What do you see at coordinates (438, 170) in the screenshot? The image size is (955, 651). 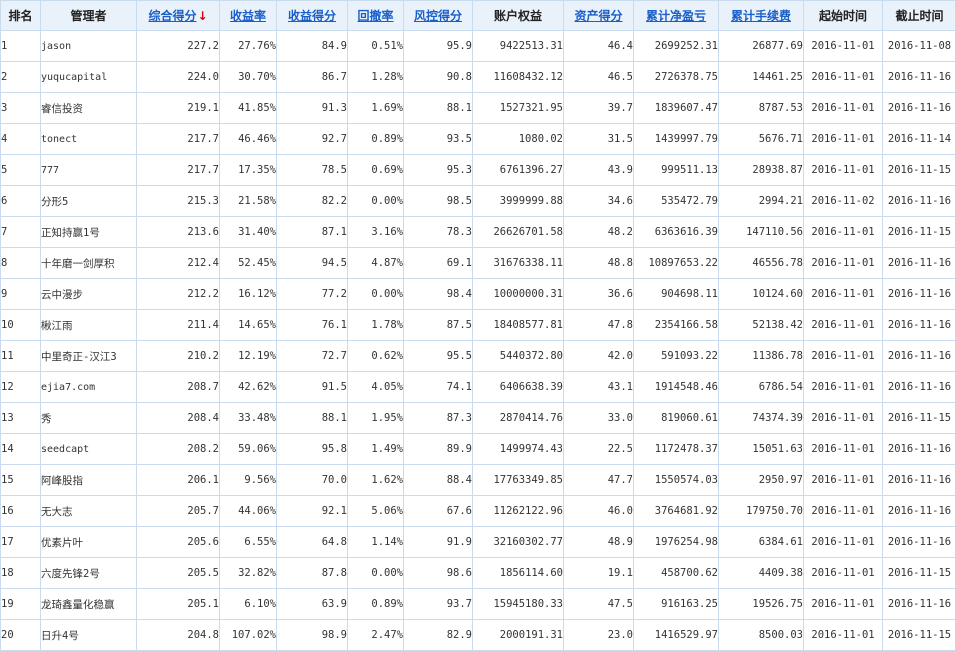 I see `risk-score-cell: 95.3` at bounding box center [438, 170].